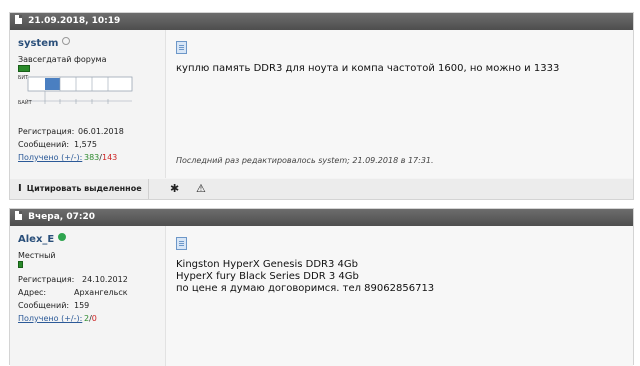  Describe the element at coordinates (321, 21) in the screenshot. I see `post-header: 21.09.2018, 10:19` at that location.